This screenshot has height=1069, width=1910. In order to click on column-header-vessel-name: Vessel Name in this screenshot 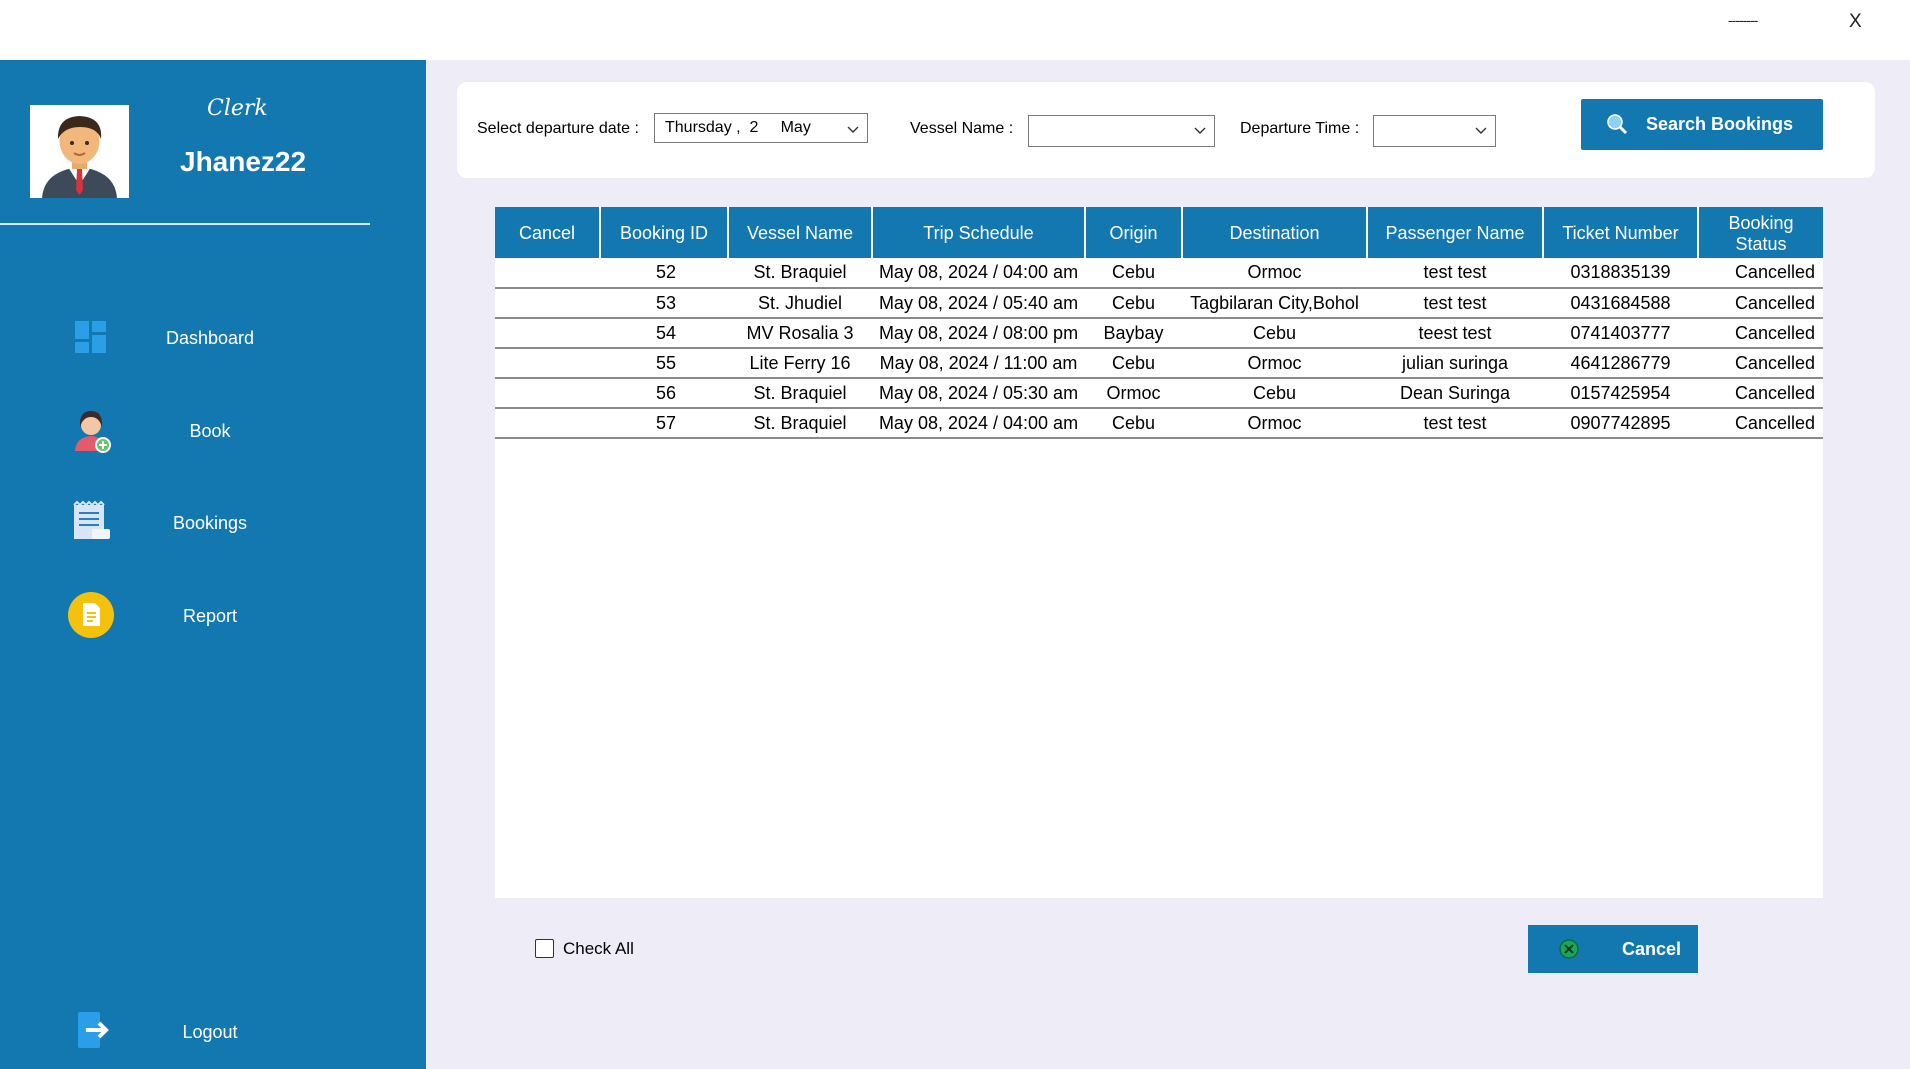, I will do `click(800, 232)`.